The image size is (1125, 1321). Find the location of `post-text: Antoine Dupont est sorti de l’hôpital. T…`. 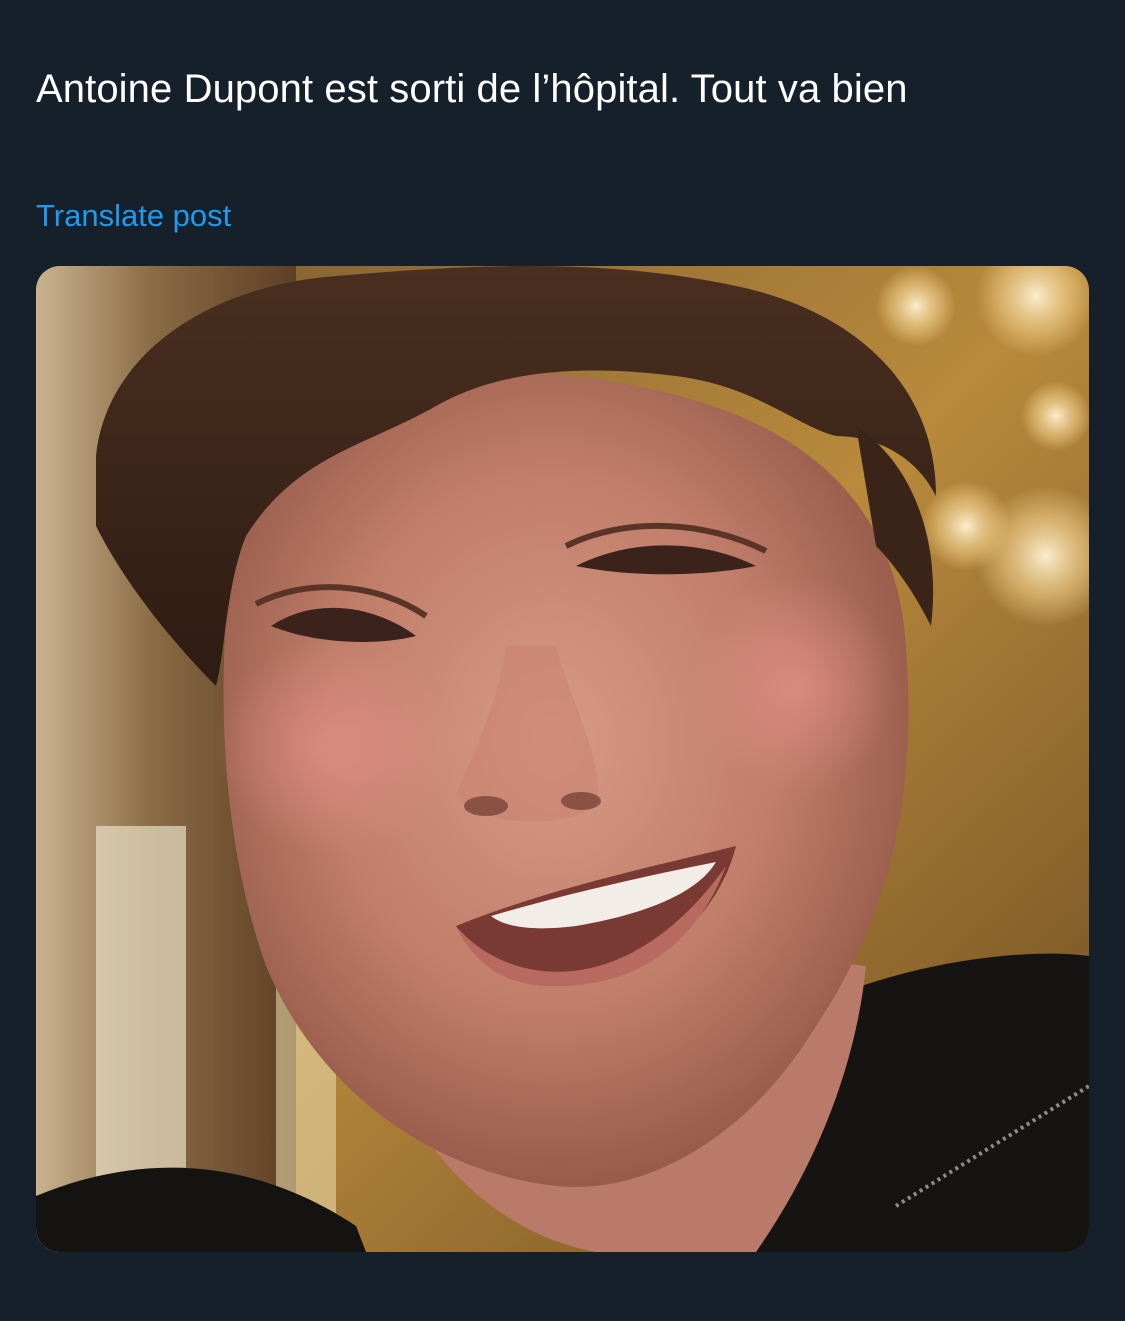

post-text: Antoine Dupont est sorti de l’hôpital. T… is located at coordinates (472, 89).